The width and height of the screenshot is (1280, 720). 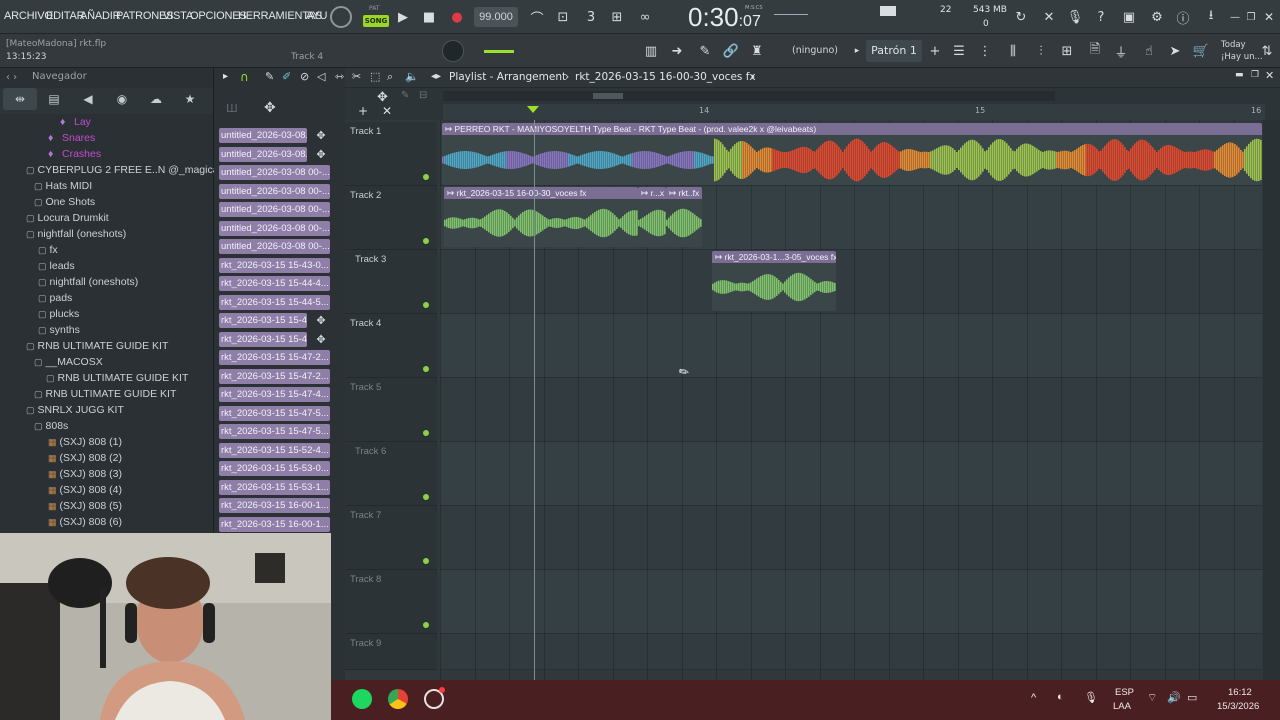 What do you see at coordinates (537, 17) in the screenshot?
I see `metronome-icon: ⌒` at bounding box center [537, 17].